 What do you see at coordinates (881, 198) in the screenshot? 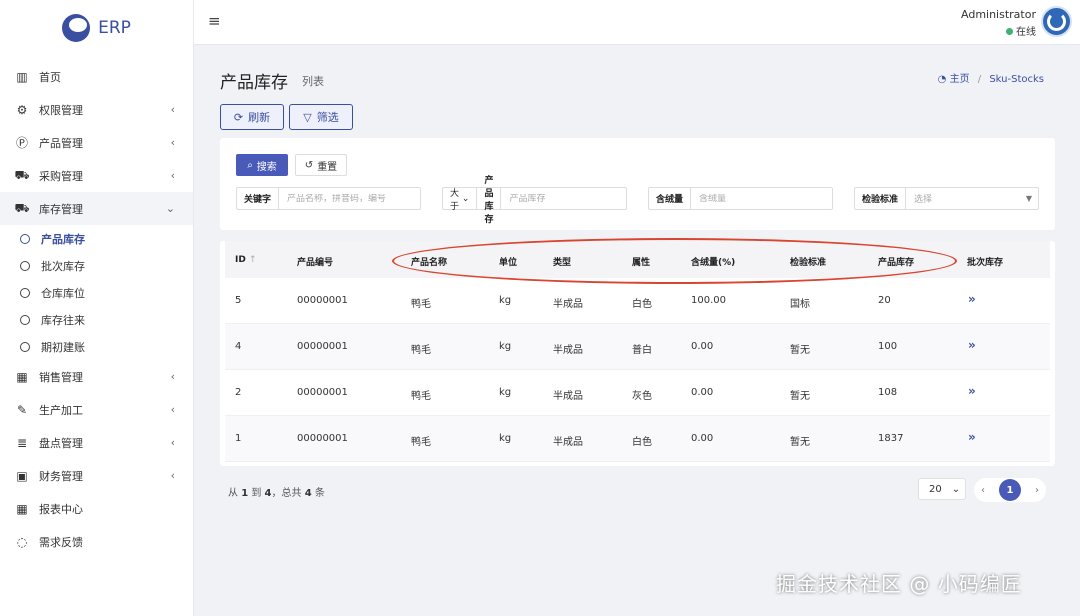
I see `standard-label: 检验标准` at bounding box center [881, 198].